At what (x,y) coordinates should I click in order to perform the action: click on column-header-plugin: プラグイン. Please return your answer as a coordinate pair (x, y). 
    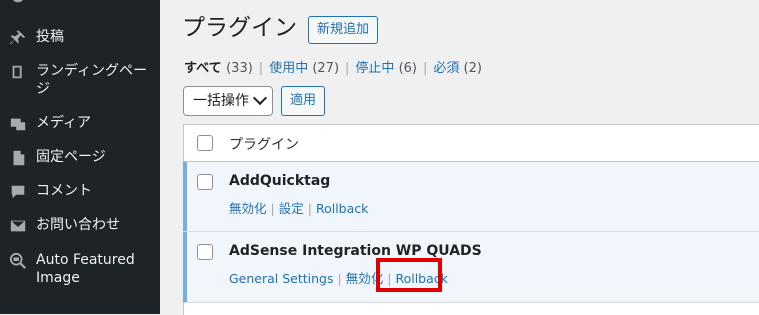
    Looking at the image, I should click on (264, 145).